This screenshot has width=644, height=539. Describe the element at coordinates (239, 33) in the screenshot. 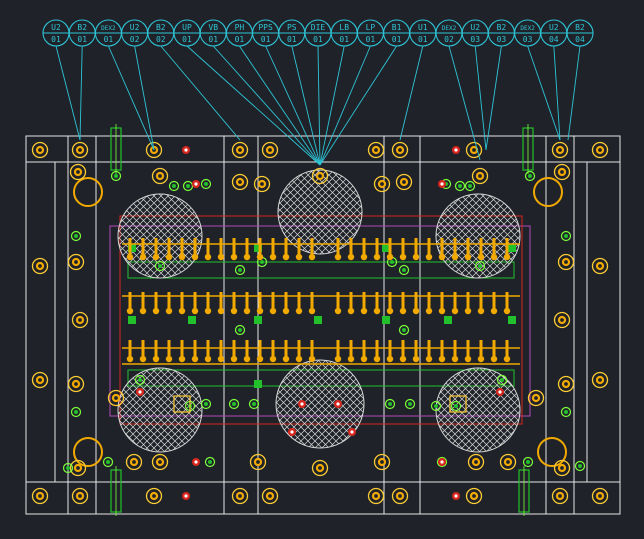

I see `part-balloon: PH 01` at that location.